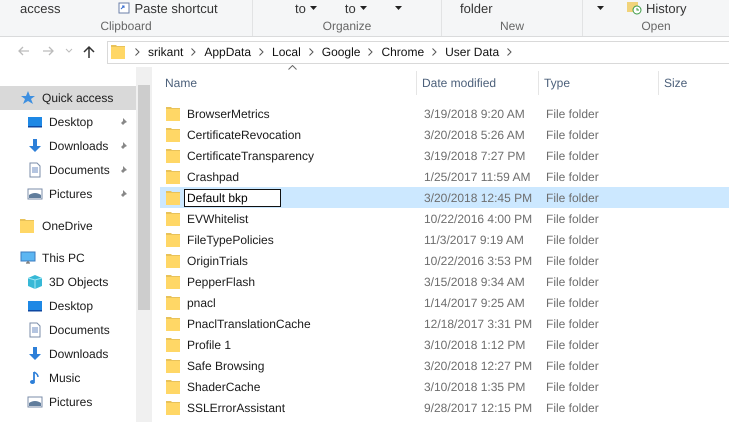  I want to click on ribbon-button: History, so click(656, 8).